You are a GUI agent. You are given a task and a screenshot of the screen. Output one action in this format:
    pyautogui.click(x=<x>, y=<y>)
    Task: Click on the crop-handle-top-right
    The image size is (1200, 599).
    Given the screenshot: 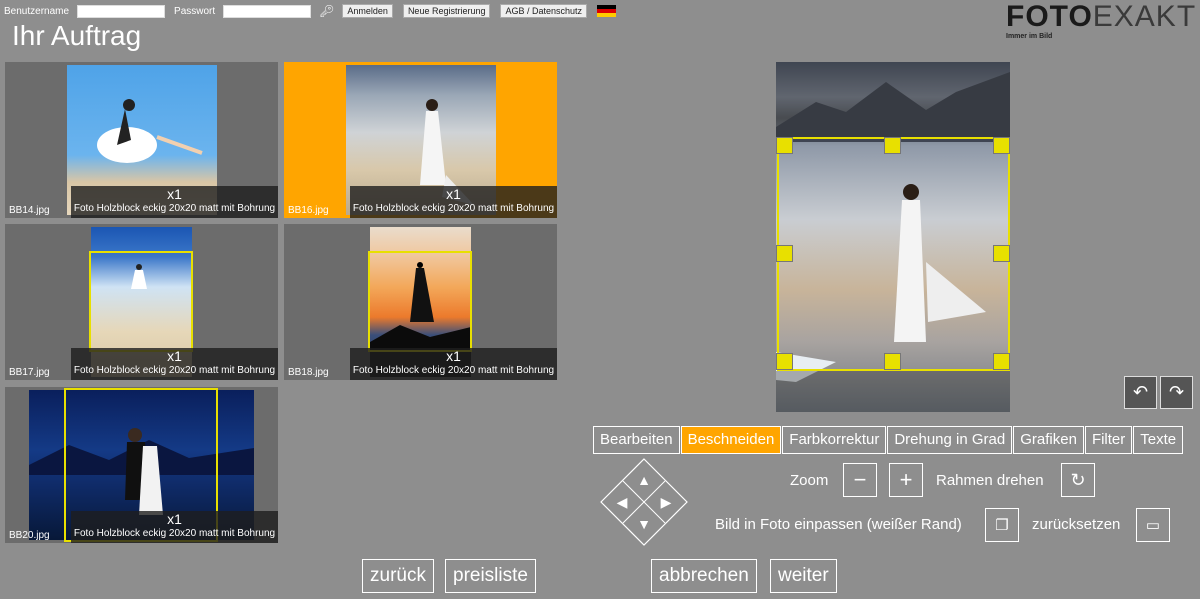 What is the action you would take?
    pyautogui.click(x=1001, y=145)
    